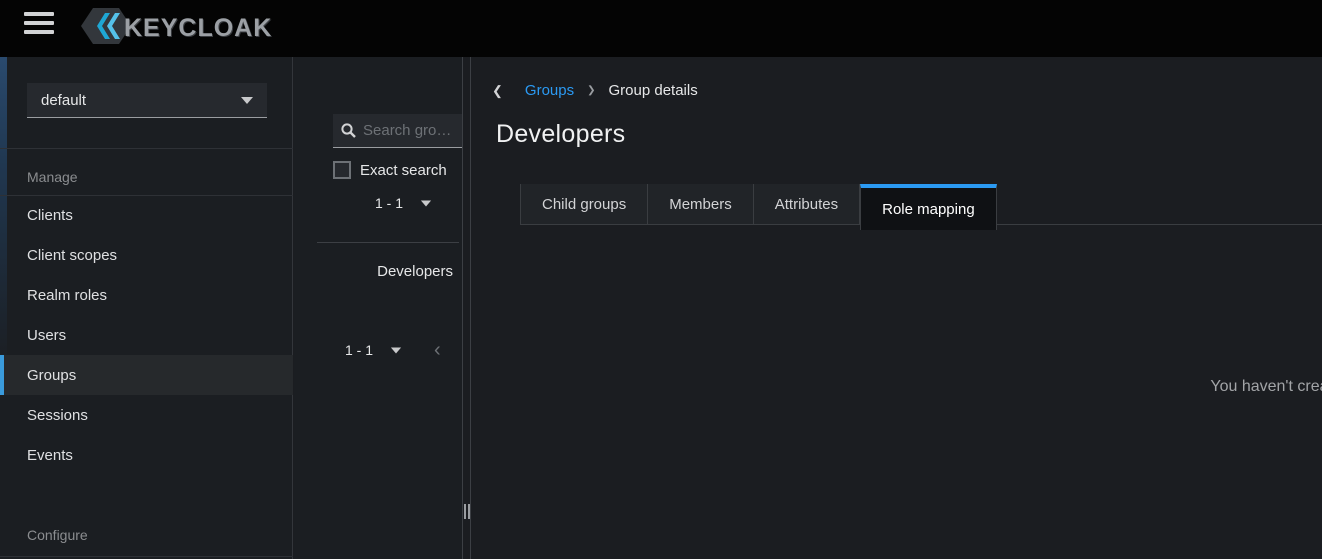 The image size is (1322, 559). What do you see at coordinates (549, 90) in the screenshot?
I see `breadcrumb-link-groups: Groups` at bounding box center [549, 90].